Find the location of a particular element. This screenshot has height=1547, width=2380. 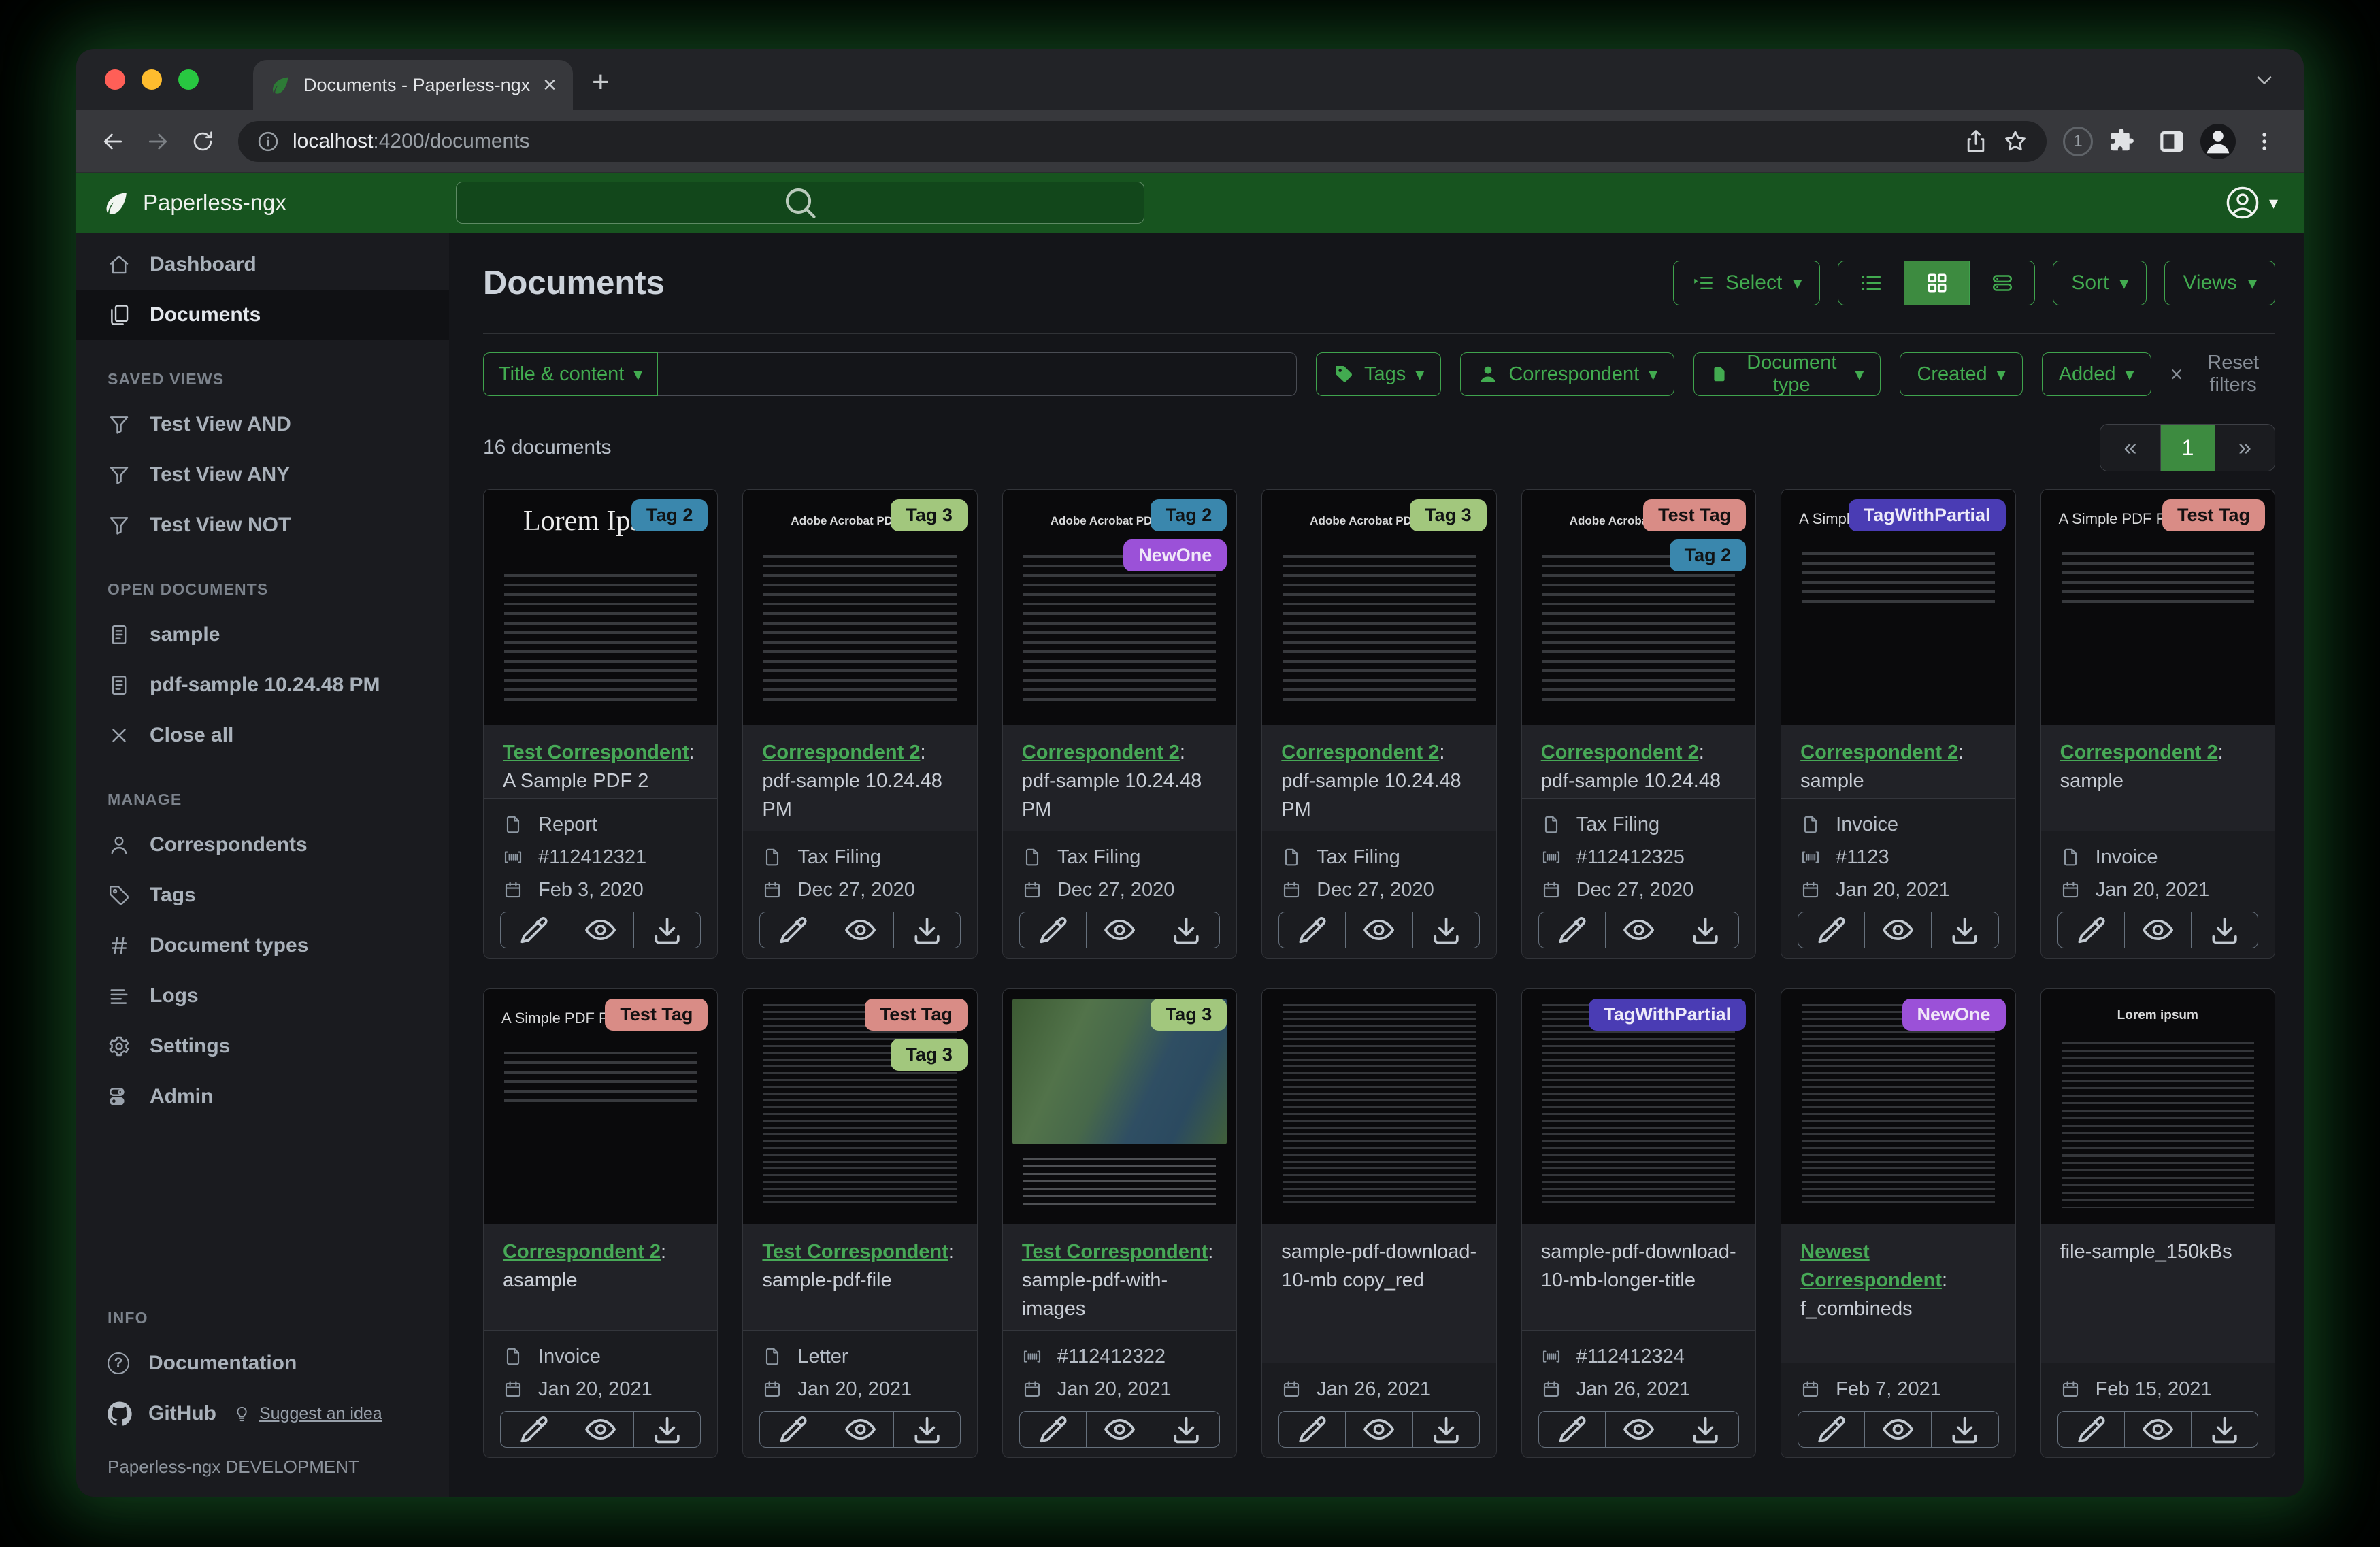

correspondent-link: Newest Correspondent is located at coordinates (1871, 1266).